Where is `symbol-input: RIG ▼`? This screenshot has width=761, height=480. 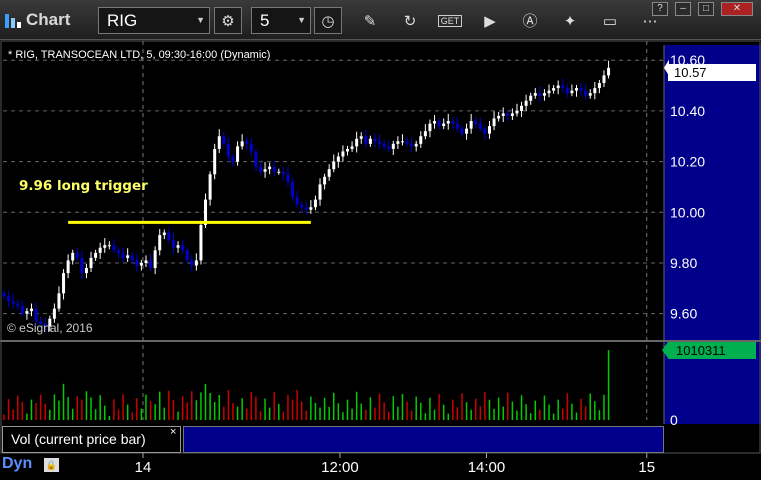 symbol-input: RIG ▼ is located at coordinates (154, 20).